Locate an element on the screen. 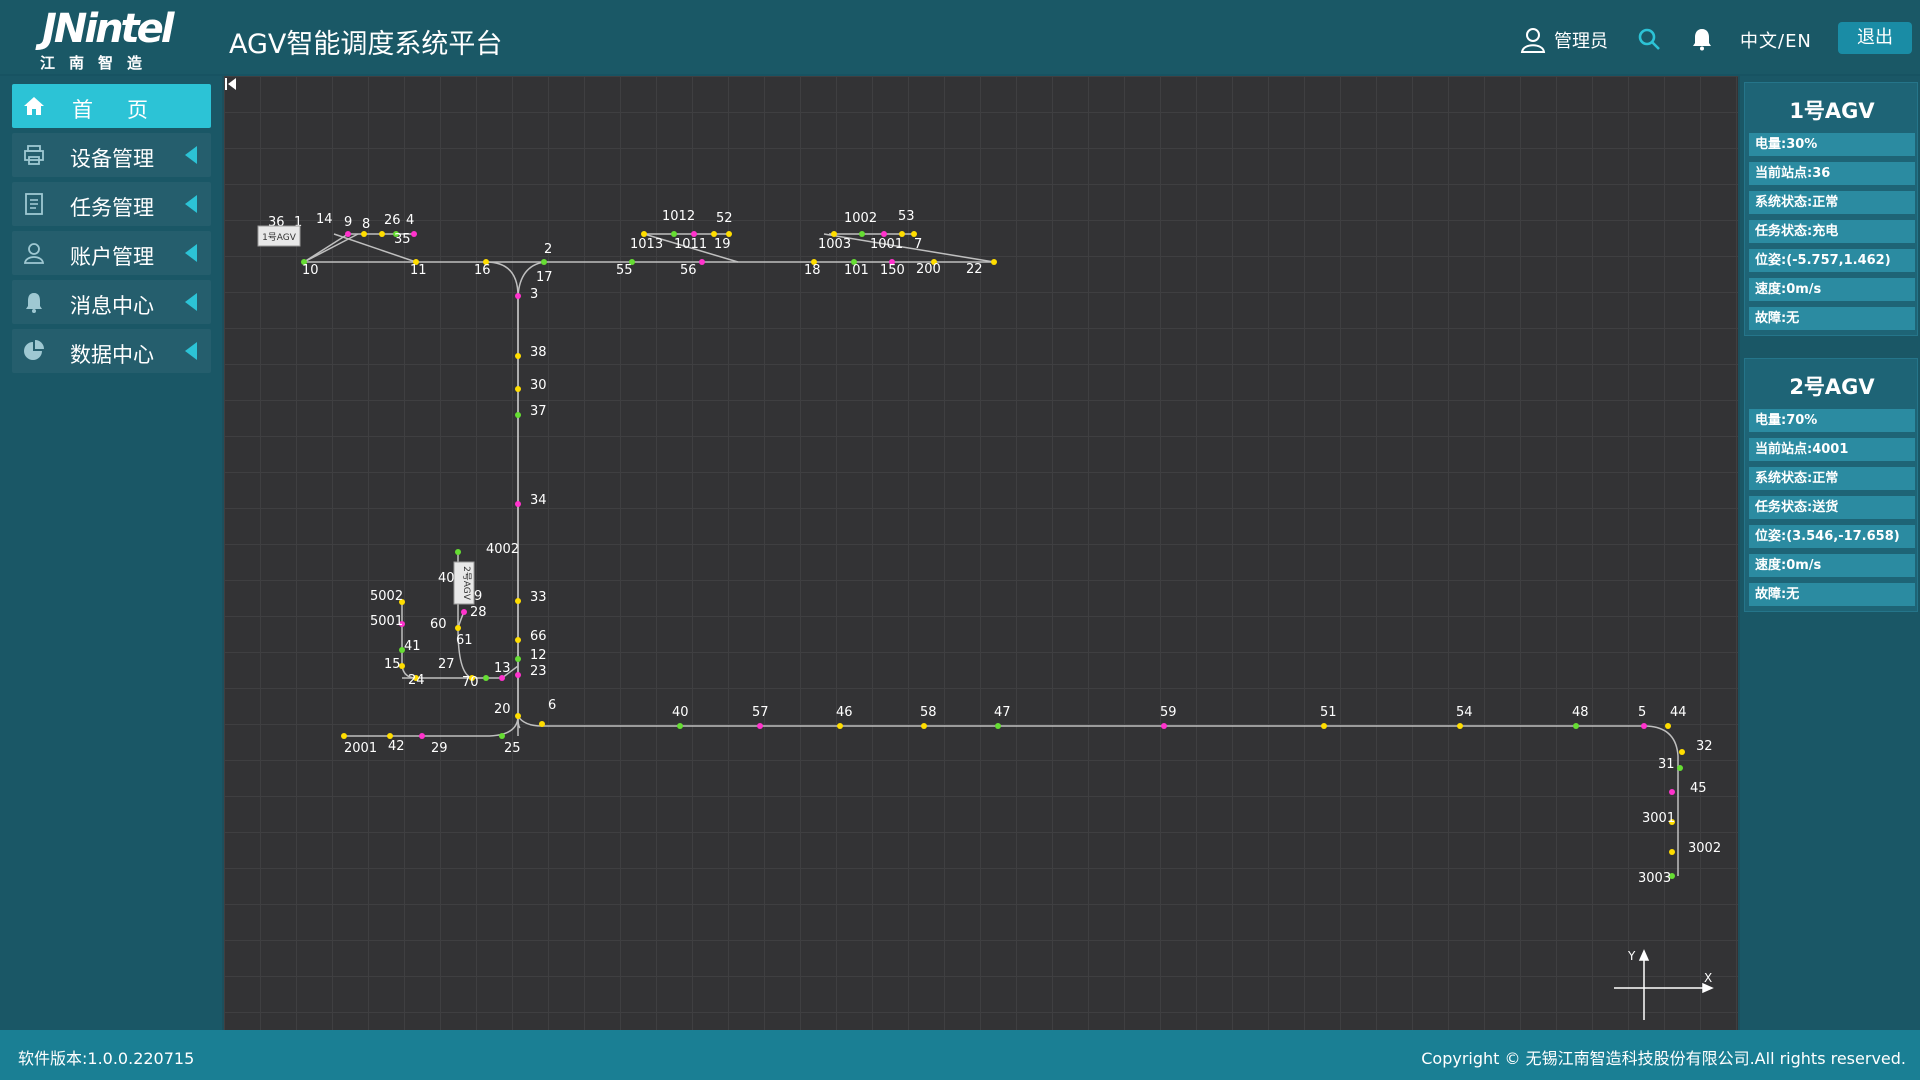 Image resolution: width=1920 pixels, height=1080 pixels. sidebar-item-data: 数据中心 is located at coordinates (111, 351).